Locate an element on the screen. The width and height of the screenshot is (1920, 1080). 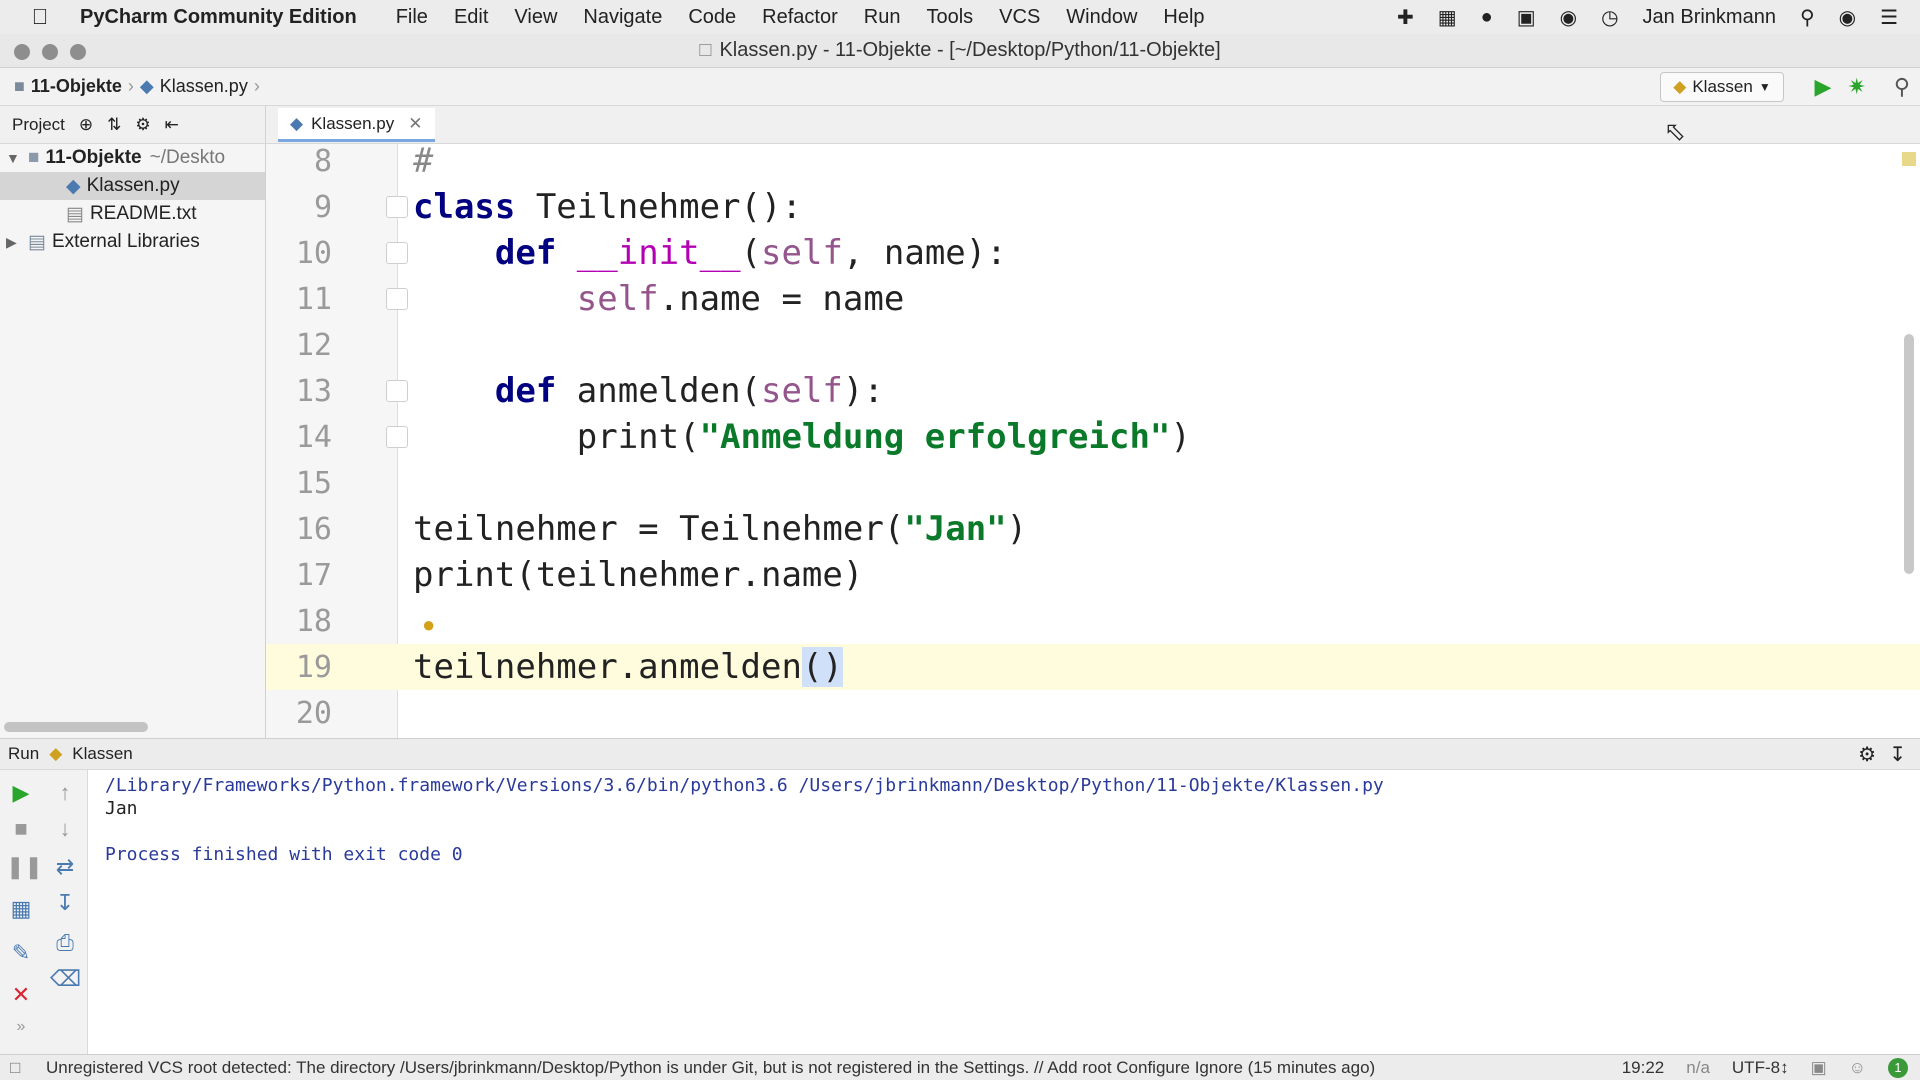
code-line: 9 class Teilnehmer(): is located at coordinates (1093, 207).